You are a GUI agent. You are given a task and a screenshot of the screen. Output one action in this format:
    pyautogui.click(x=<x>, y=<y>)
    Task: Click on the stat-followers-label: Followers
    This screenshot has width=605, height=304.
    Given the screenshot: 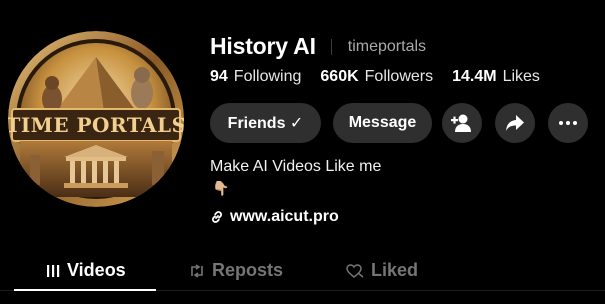 What is the action you would take?
    pyautogui.click(x=399, y=76)
    